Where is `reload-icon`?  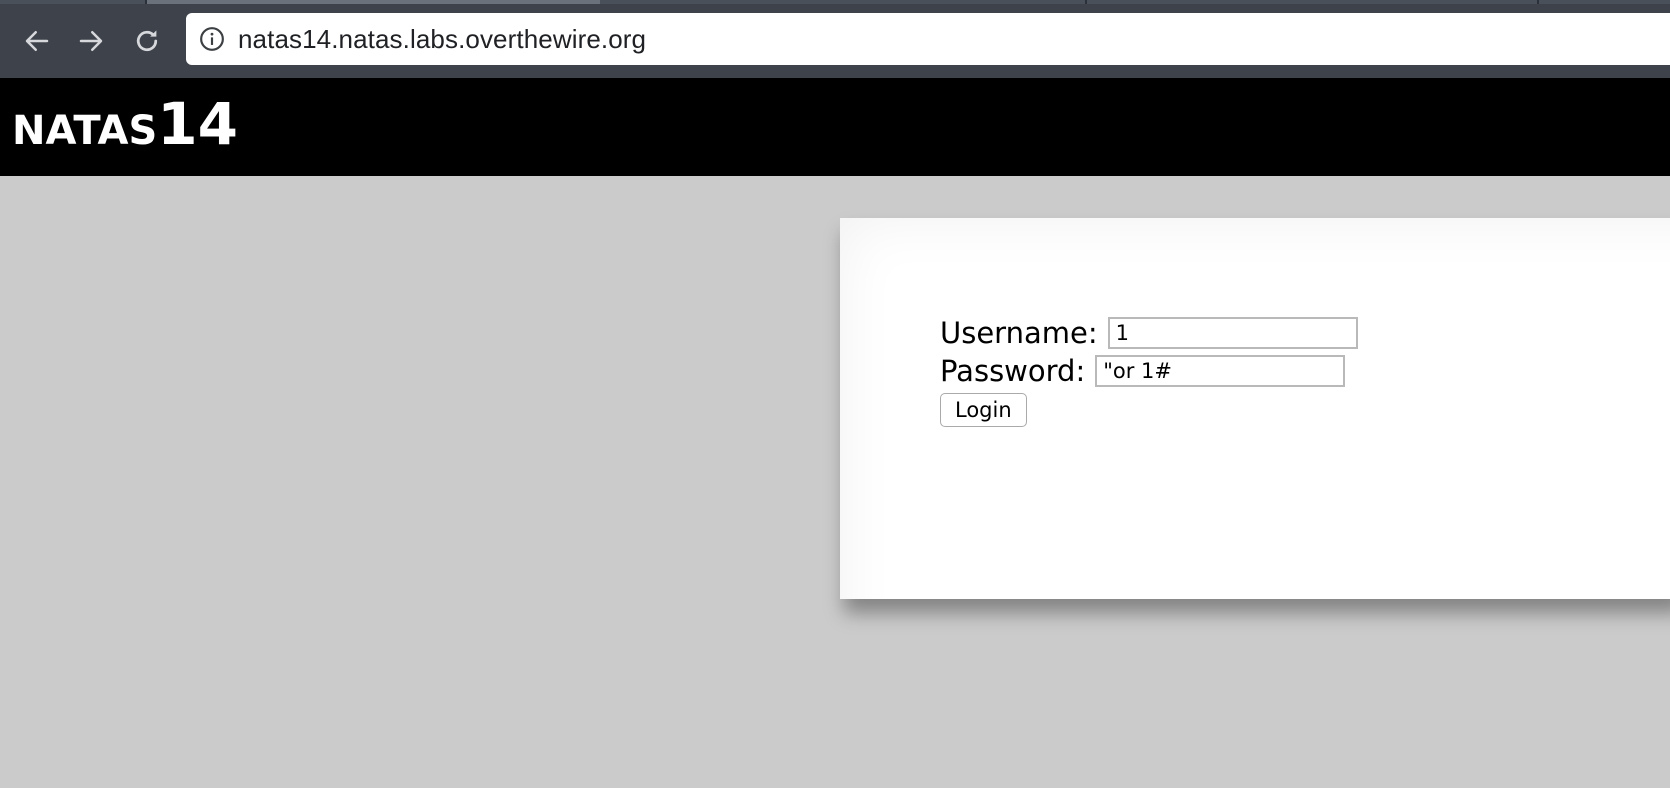
reload-icon is located at coordinates (147, 41).